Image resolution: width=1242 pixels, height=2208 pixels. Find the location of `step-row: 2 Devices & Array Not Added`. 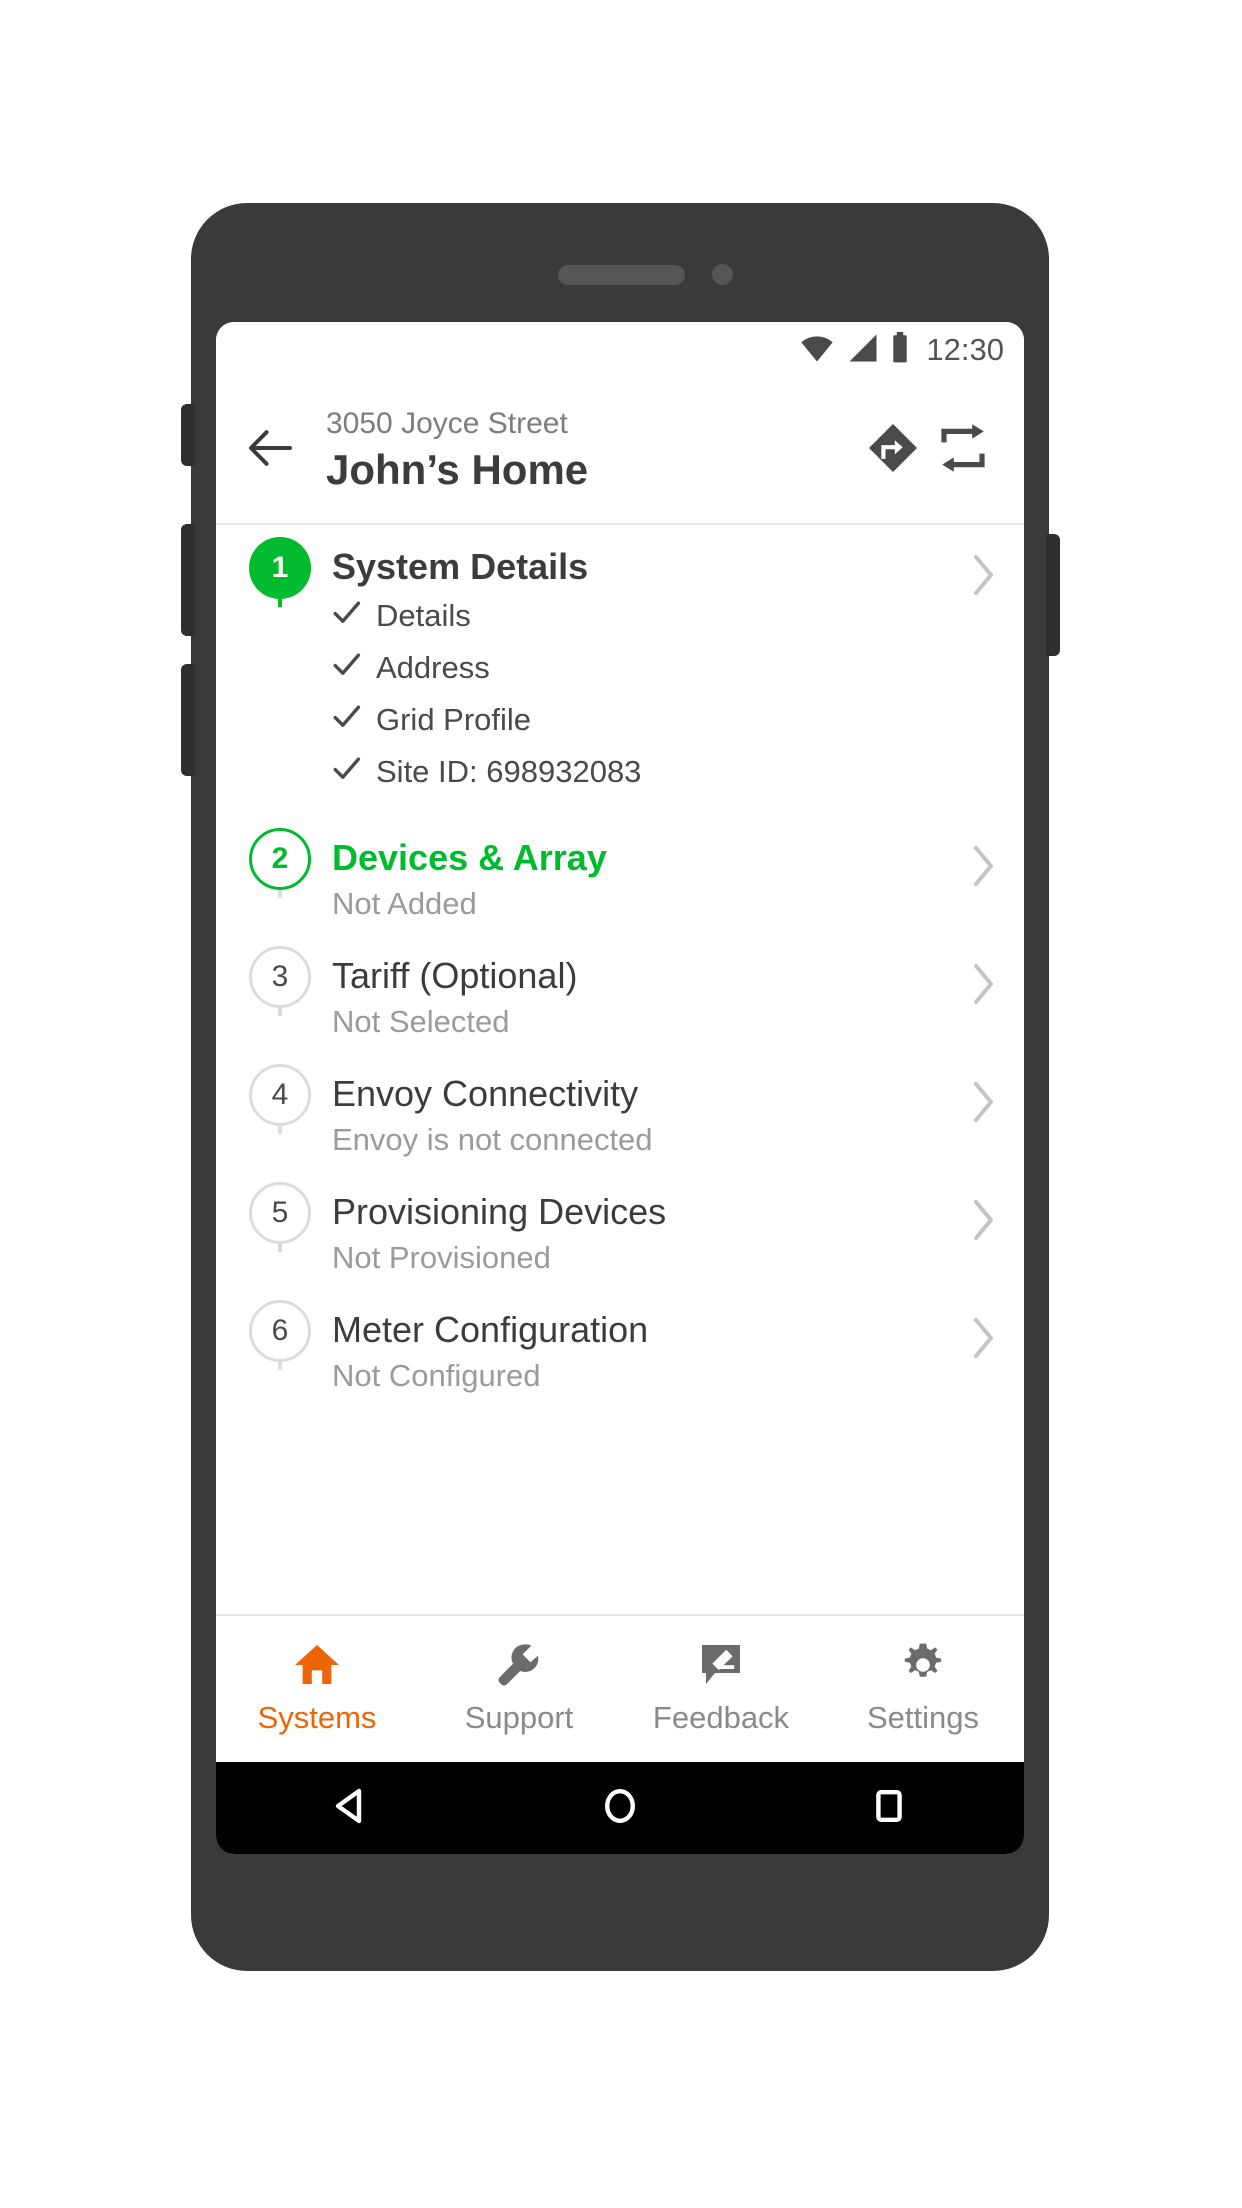

step-row: 2 Devices & Array Not Added is located at coordinates (620, 887).